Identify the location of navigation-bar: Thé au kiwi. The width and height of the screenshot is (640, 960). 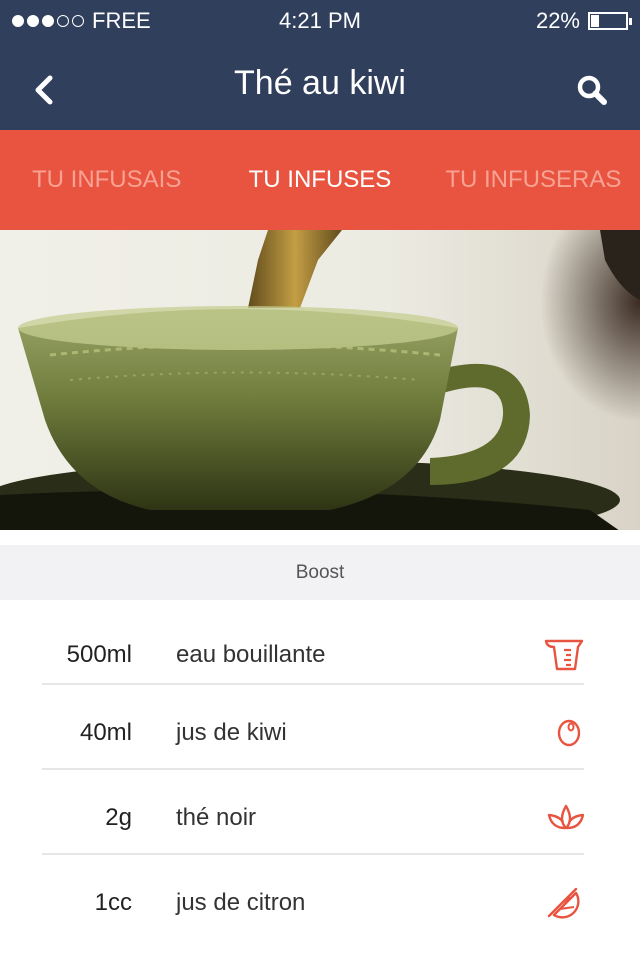
(320, 85).